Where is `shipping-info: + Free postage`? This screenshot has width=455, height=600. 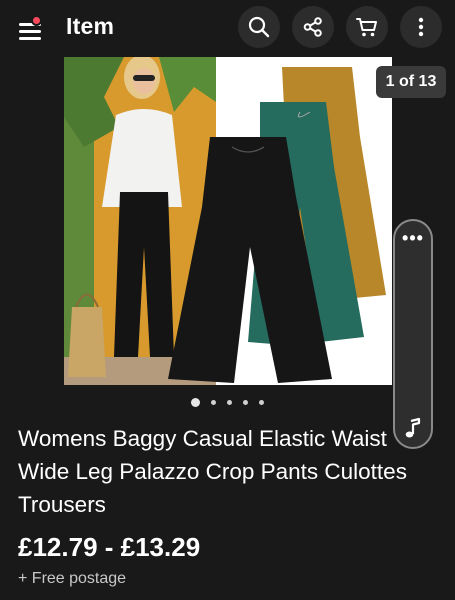 shipping-info: + Free postage is located at coordinates (72, 578).